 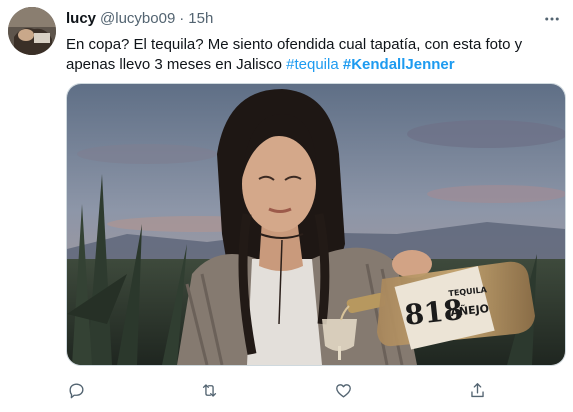 I want to click on heart-icon, so click(x=343, y=390).